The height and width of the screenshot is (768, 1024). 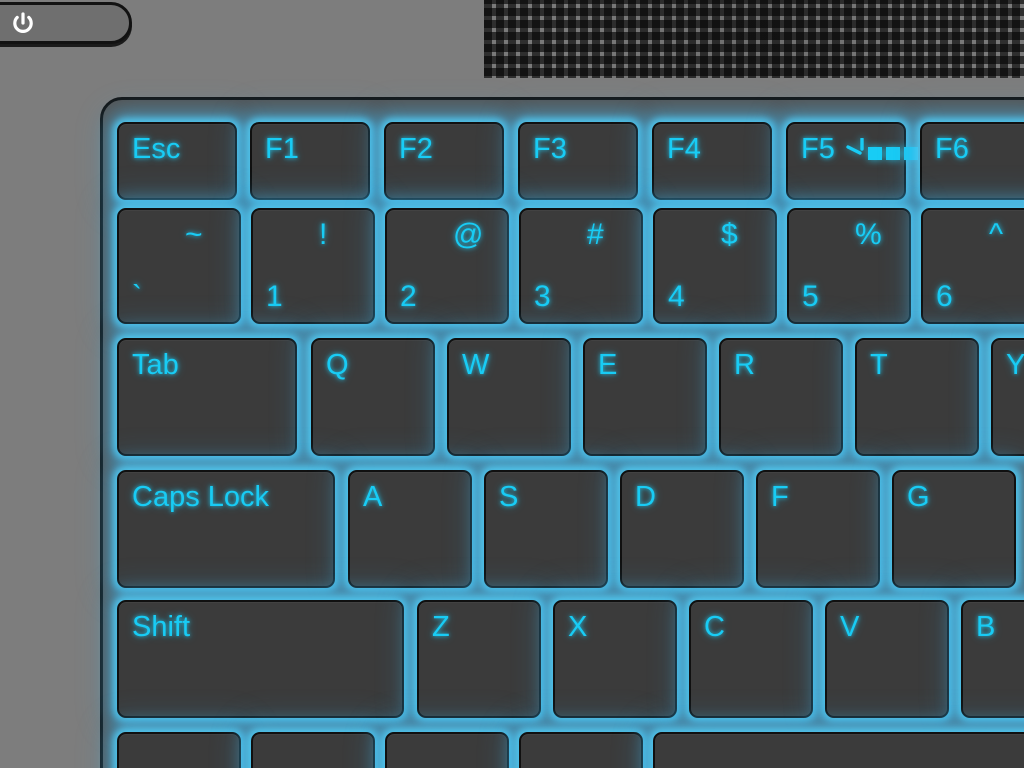 I want to click on key-1-shifted-label: !, so click(x=323, y=234).